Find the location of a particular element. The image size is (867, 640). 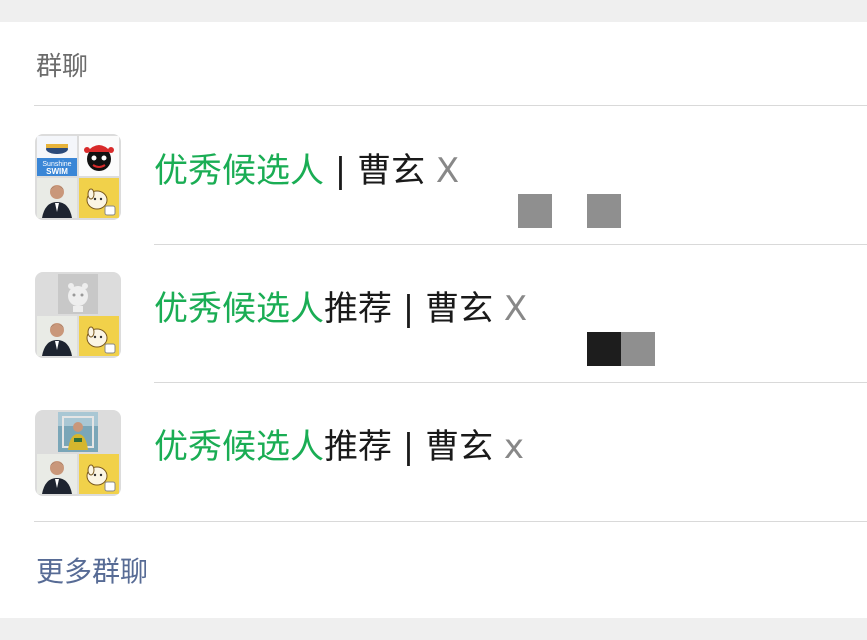

section-title: 群聊 is located at coordinates (62, 67).